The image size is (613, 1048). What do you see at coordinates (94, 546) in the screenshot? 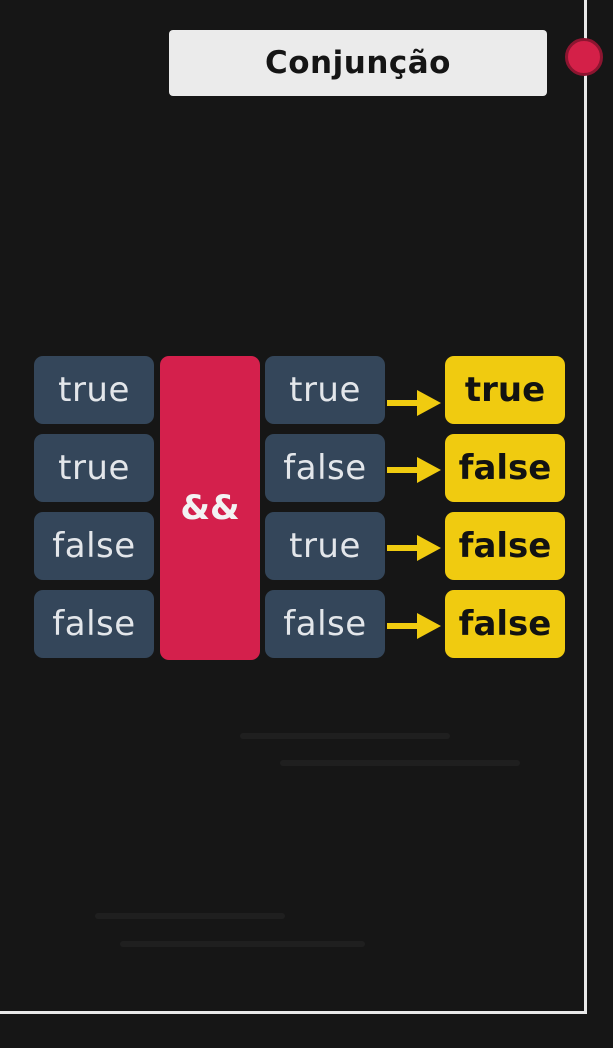
I see `operand-a-row-3: false` at bounding box center [94, 546].